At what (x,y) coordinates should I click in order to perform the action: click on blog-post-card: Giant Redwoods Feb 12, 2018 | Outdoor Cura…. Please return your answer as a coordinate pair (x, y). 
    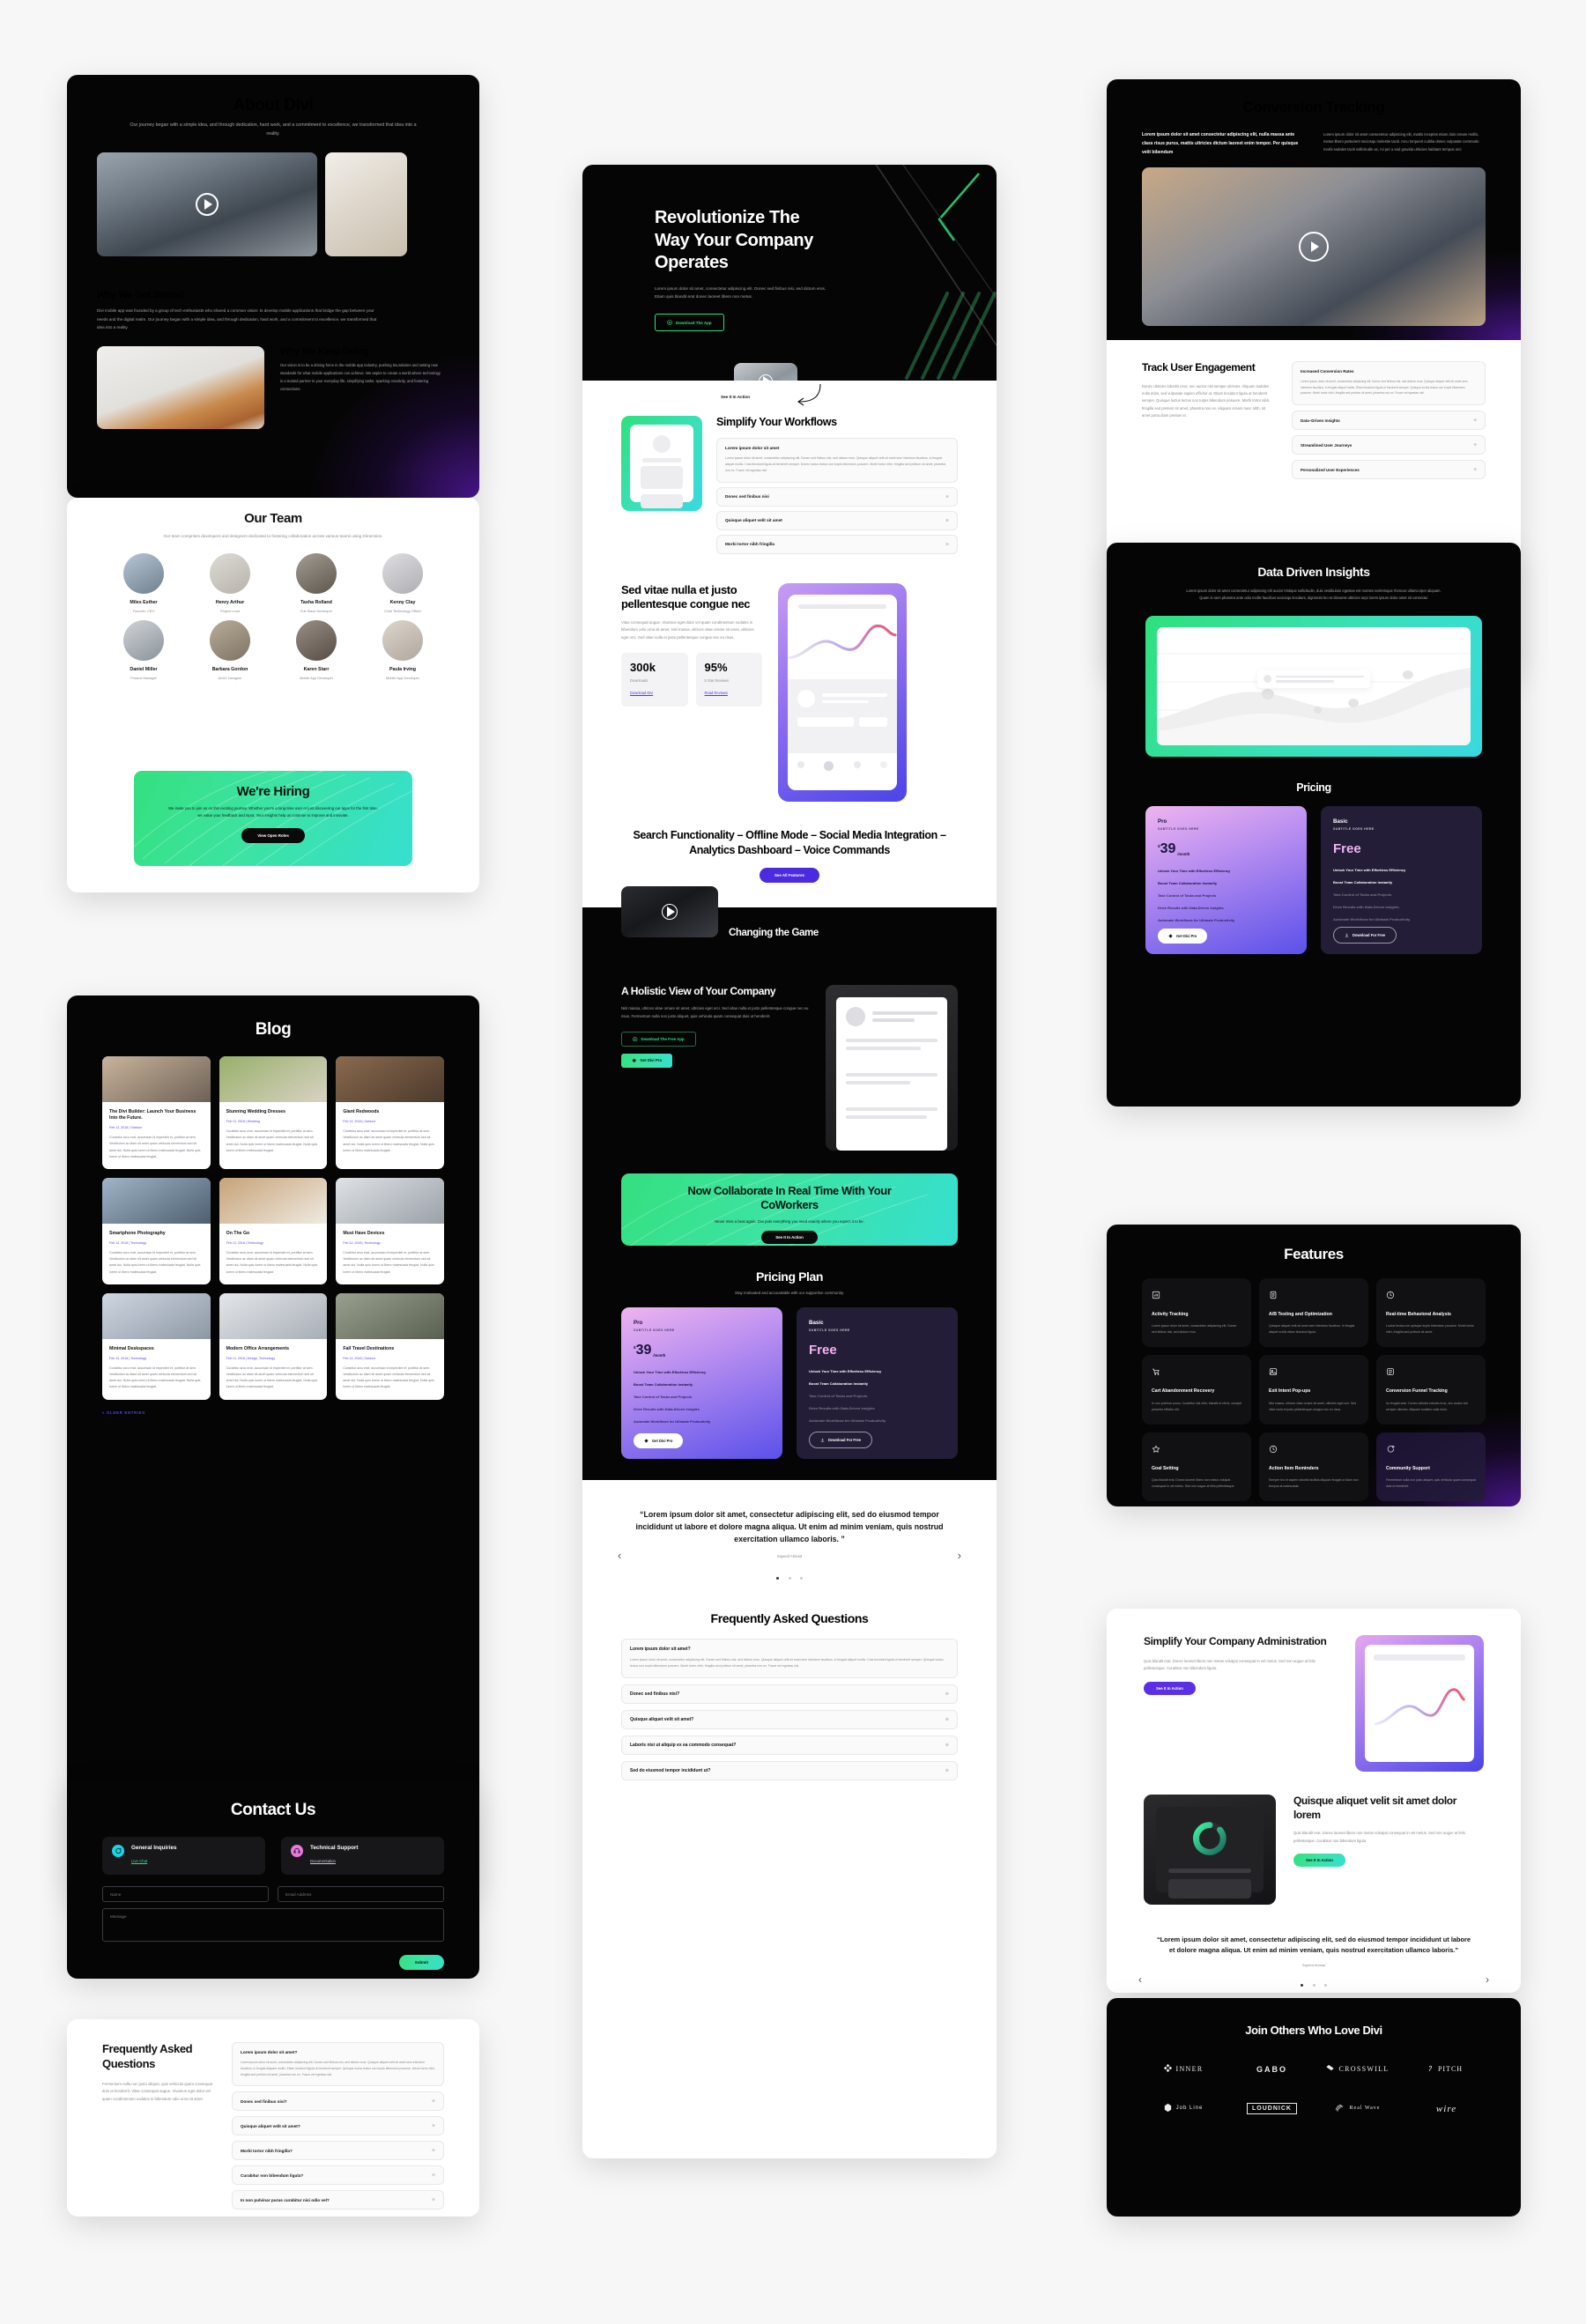
    Looking at the image, I should click on (390, 1113).